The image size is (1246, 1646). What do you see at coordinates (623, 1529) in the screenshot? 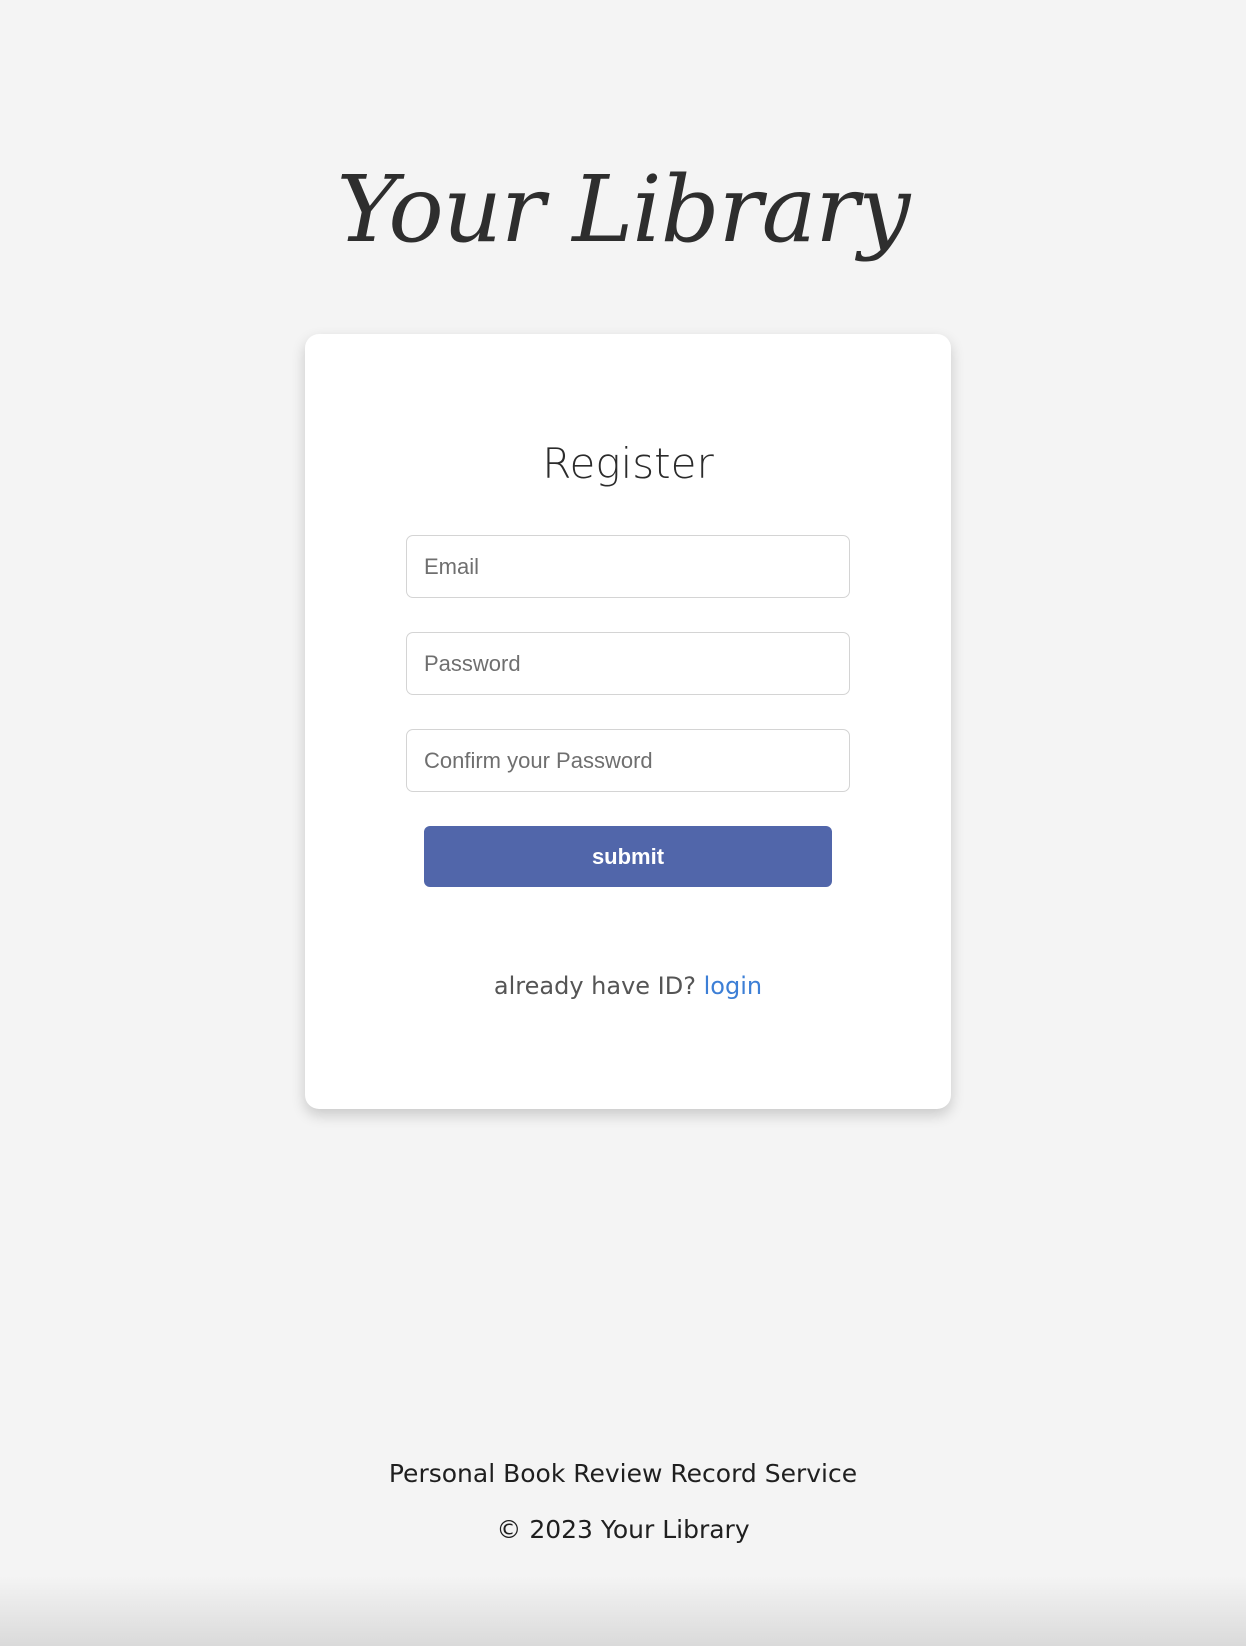
I see `footer-copyright: © 2023 Your Library` at bounding box center [623, 1529].